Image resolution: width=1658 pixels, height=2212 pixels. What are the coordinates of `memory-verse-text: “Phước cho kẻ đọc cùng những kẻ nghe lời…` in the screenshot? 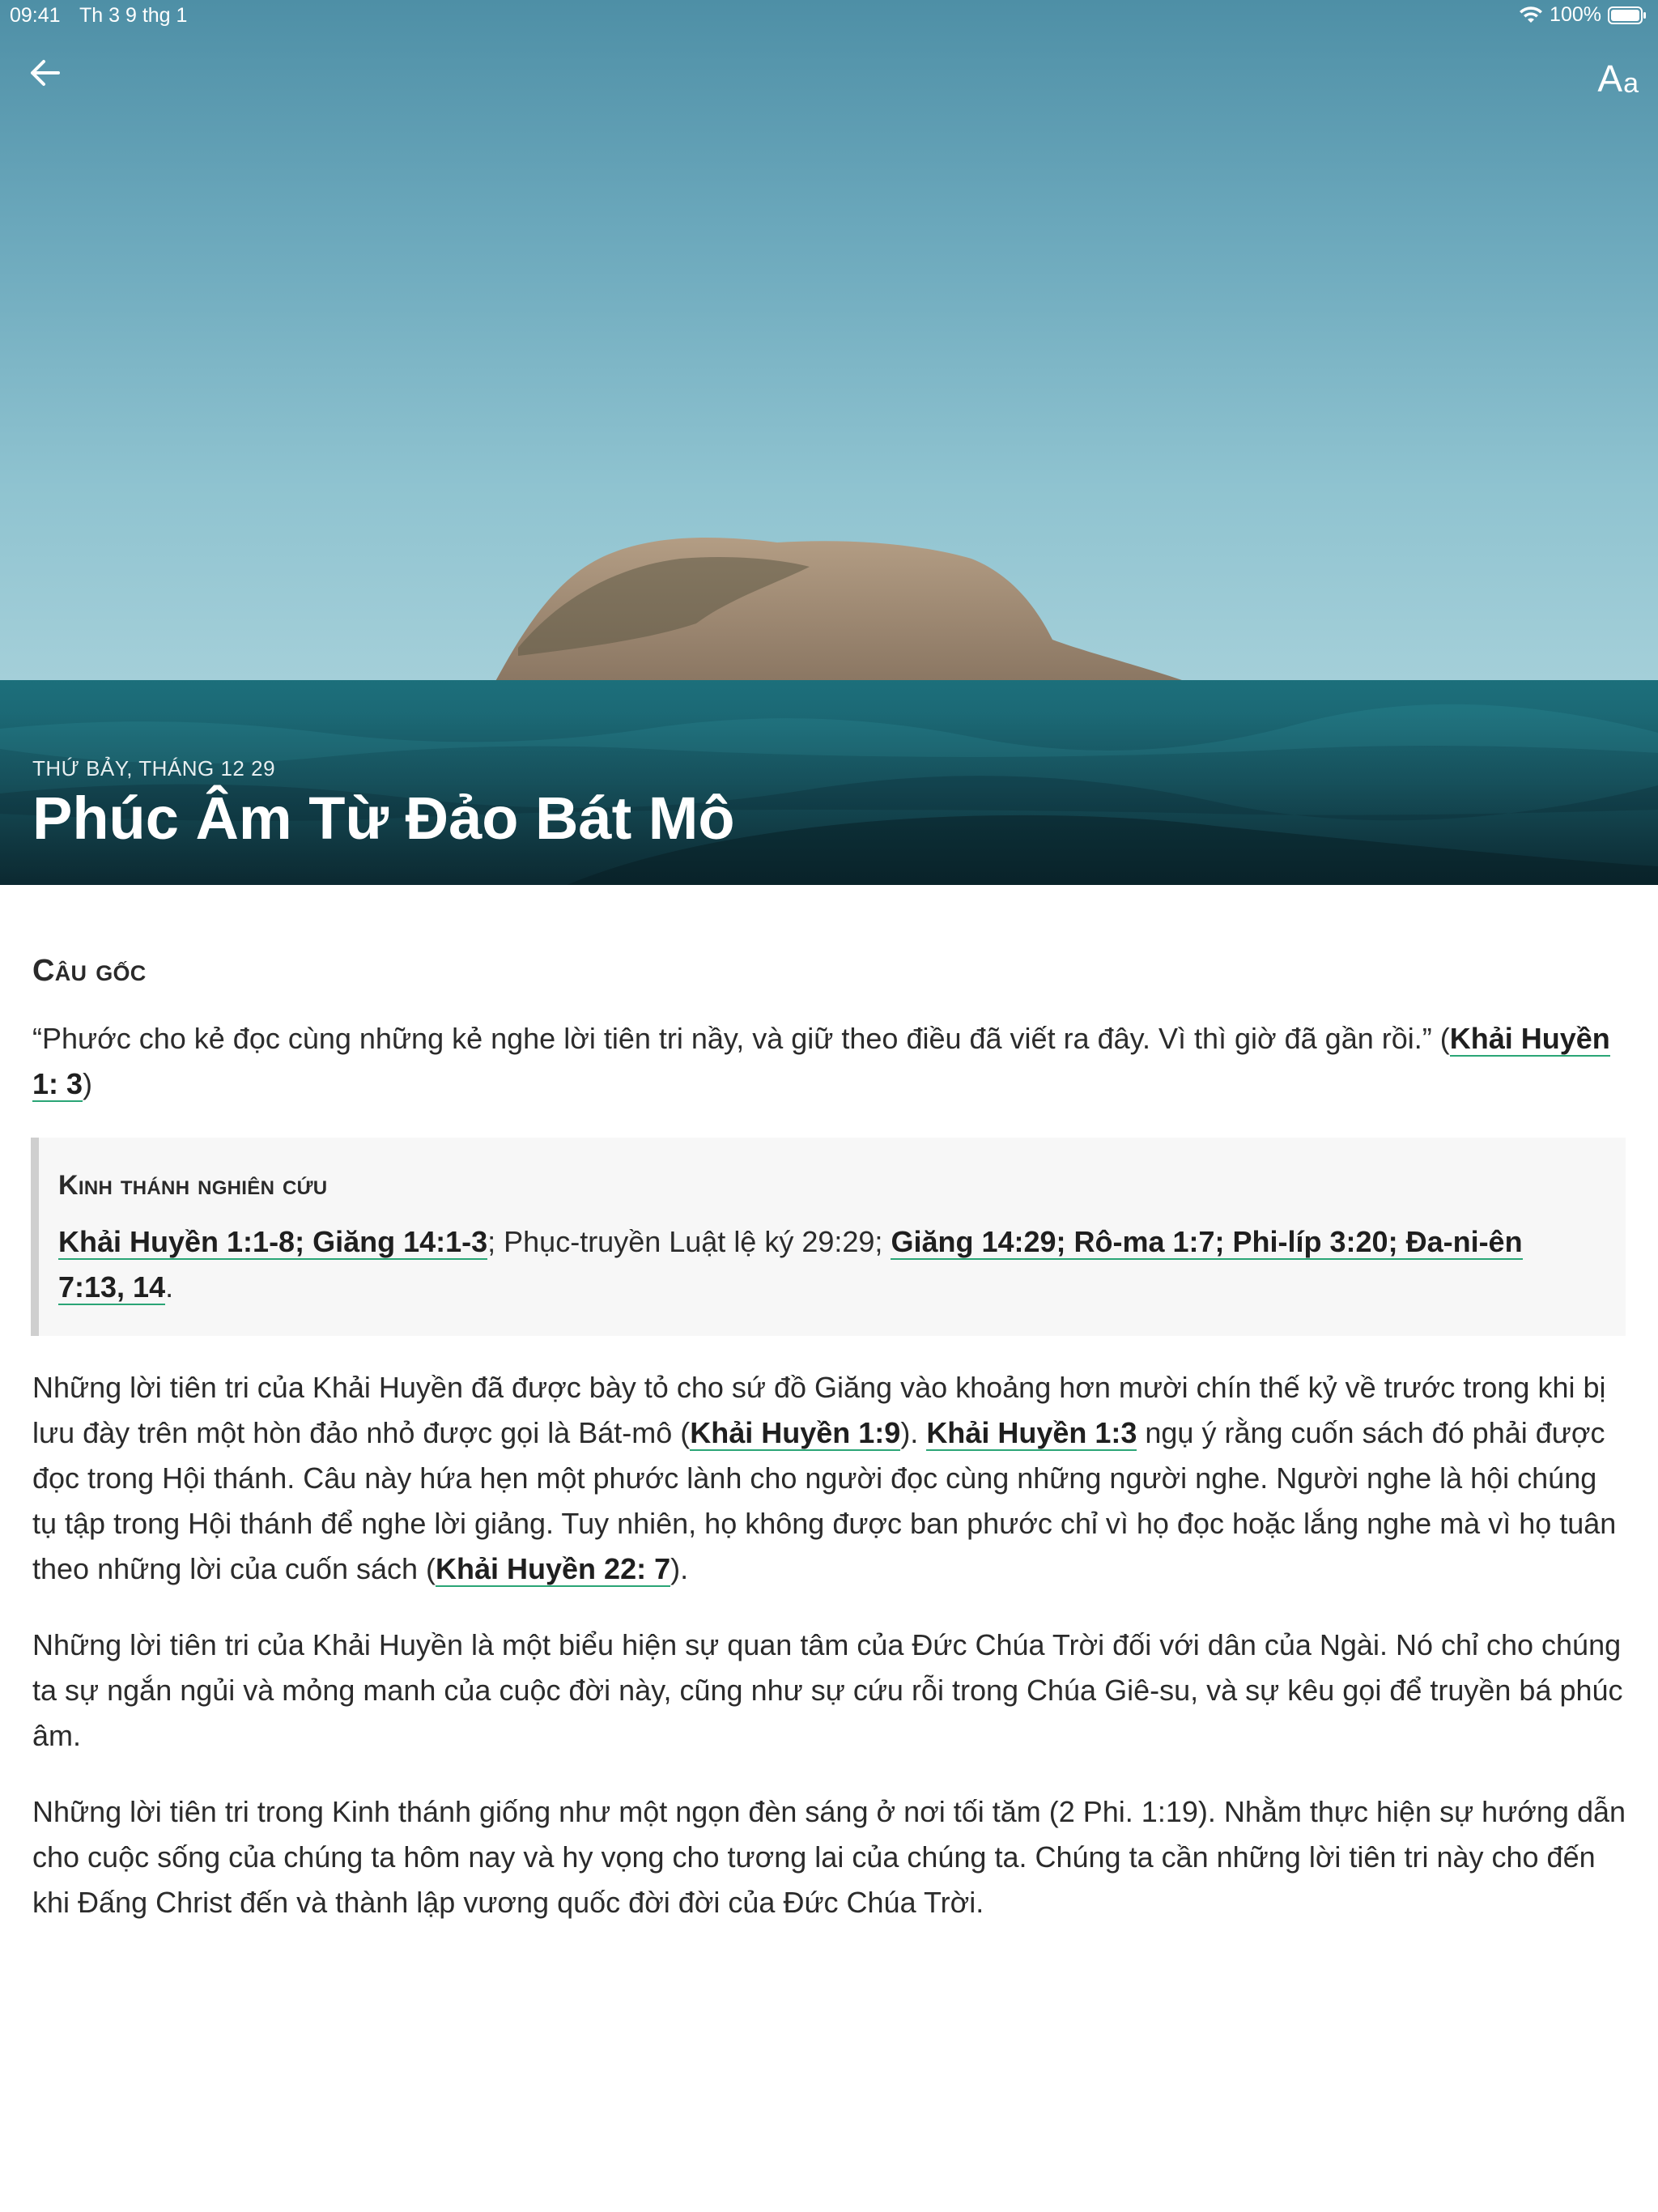 It's located at (829, 1062).